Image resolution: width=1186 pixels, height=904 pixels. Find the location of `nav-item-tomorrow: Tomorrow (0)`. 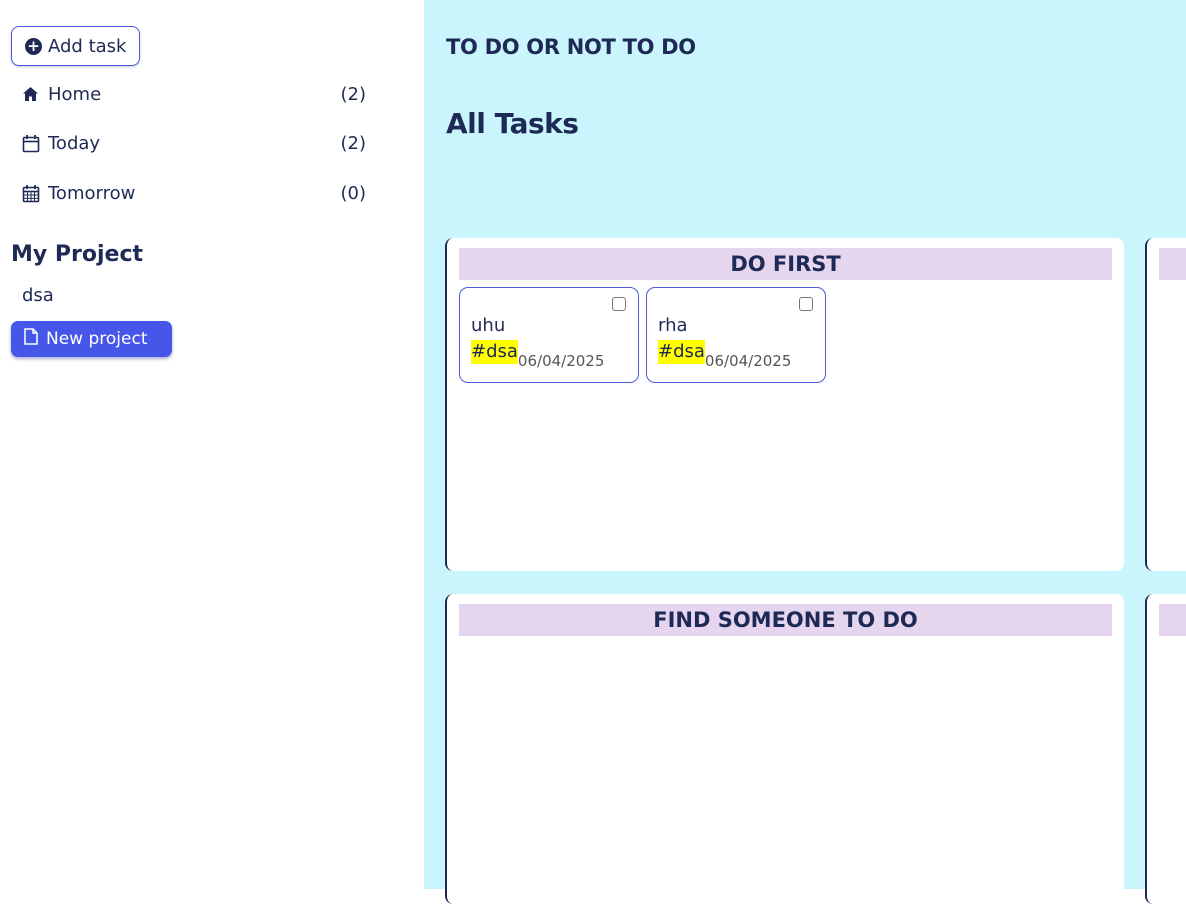

nav-item-tomorrow: Tomorrow (0) is located at coordinates (194, 193).